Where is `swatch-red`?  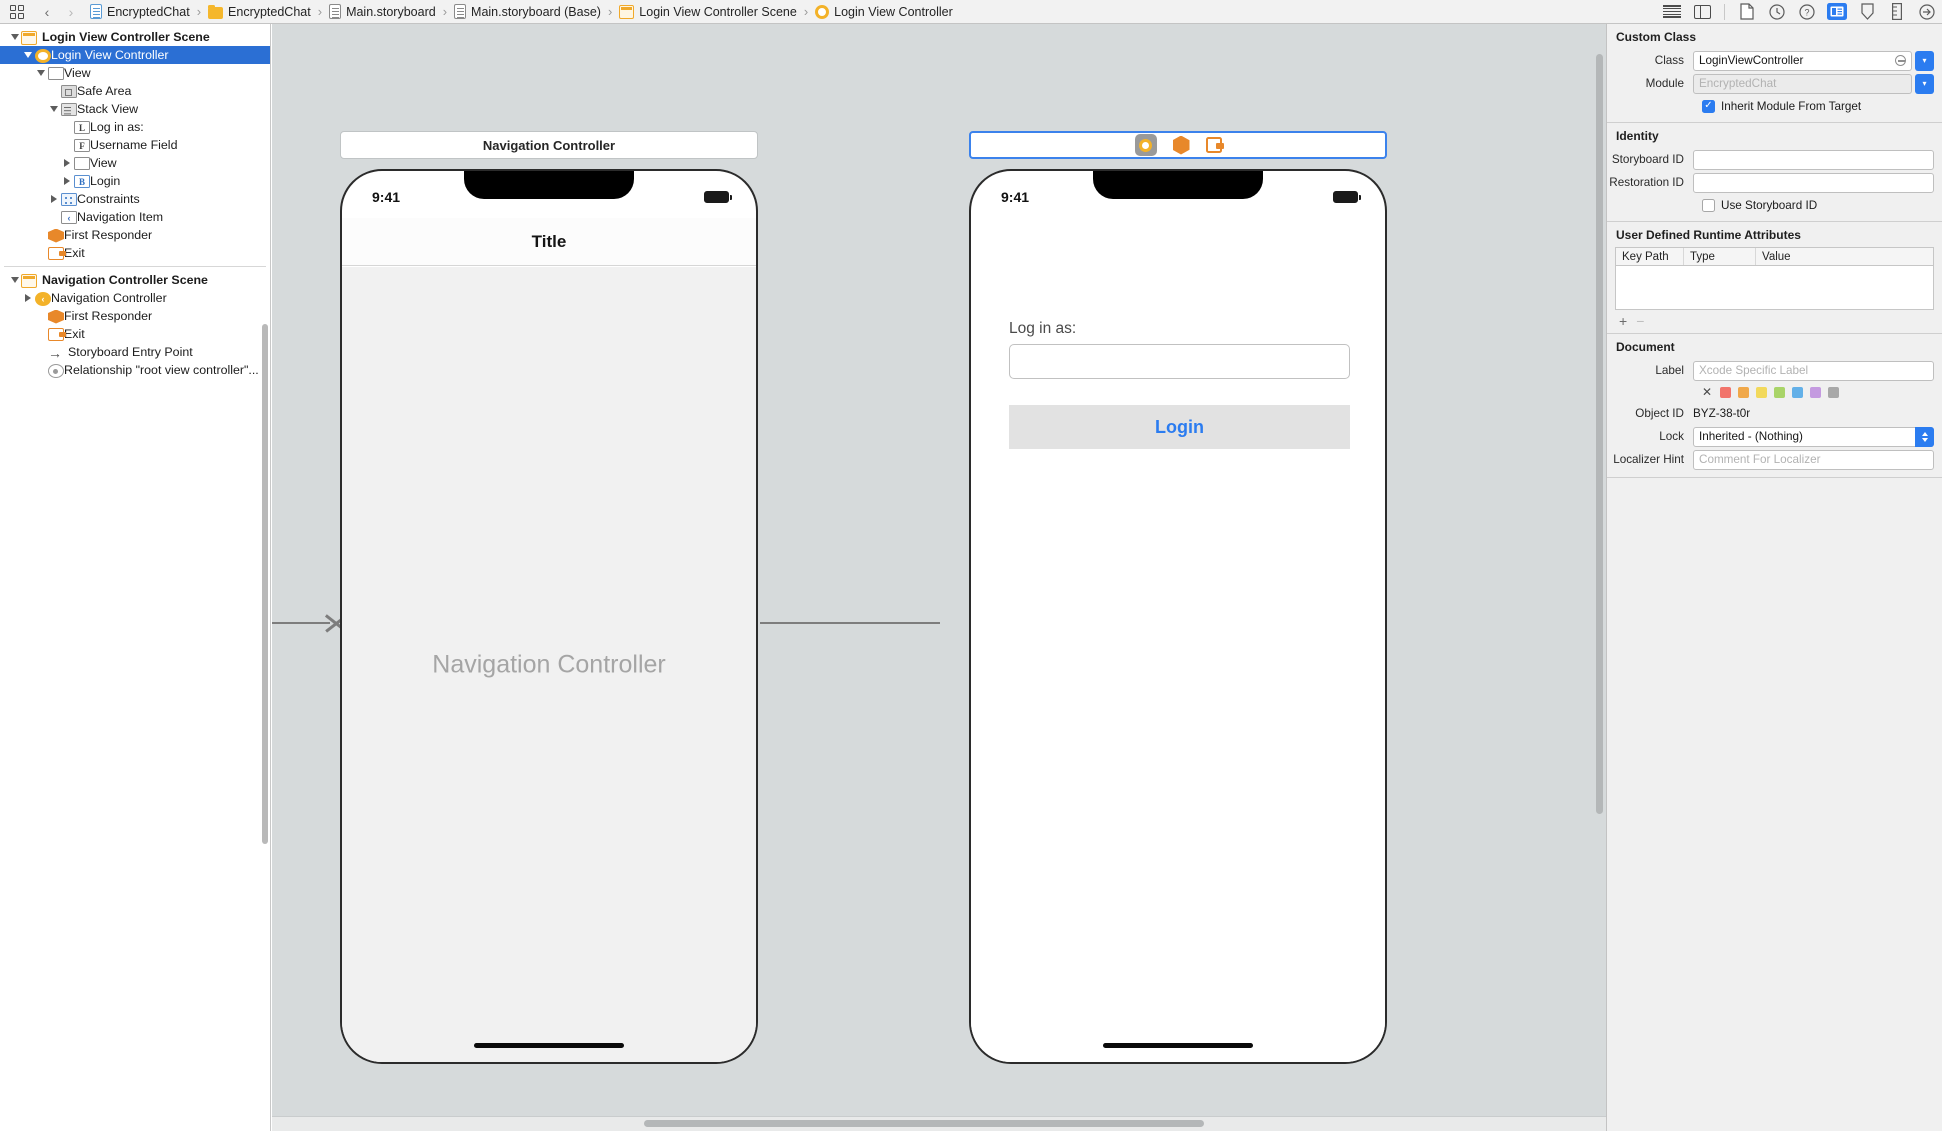
swatch-red is located at coordinates (1726, 392).